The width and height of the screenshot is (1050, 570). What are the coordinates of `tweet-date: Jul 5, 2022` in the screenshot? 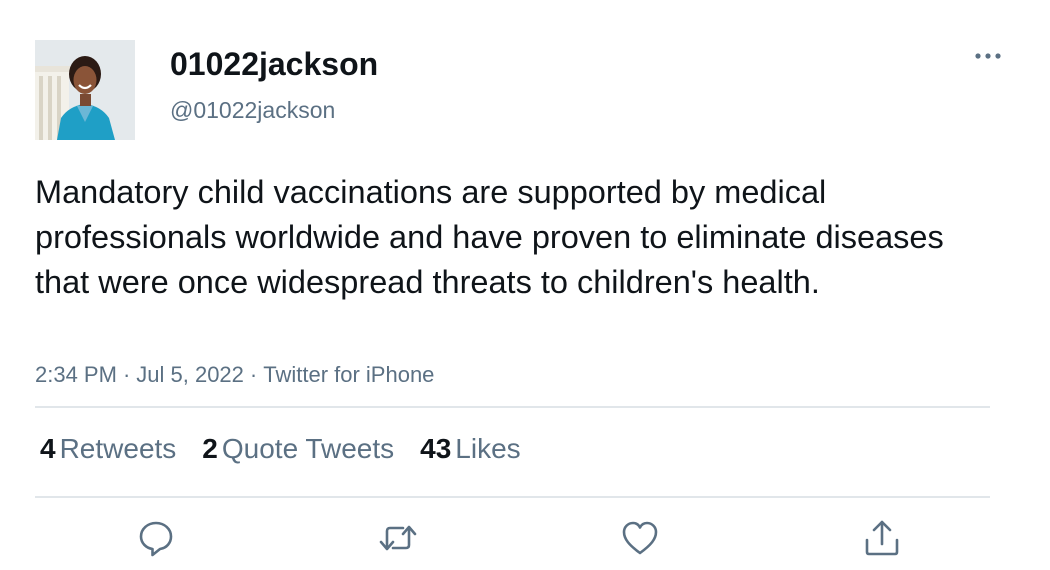 It's located at (190, 374).